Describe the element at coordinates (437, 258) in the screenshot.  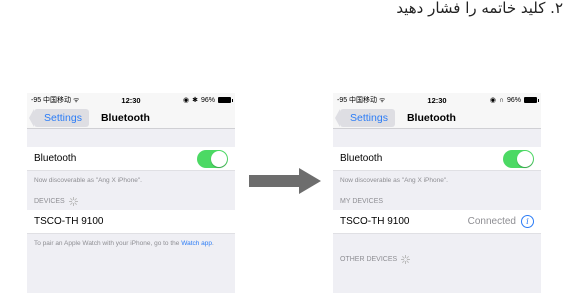
I see `other-devices-section-header: OTHER DEVICES` at that location.